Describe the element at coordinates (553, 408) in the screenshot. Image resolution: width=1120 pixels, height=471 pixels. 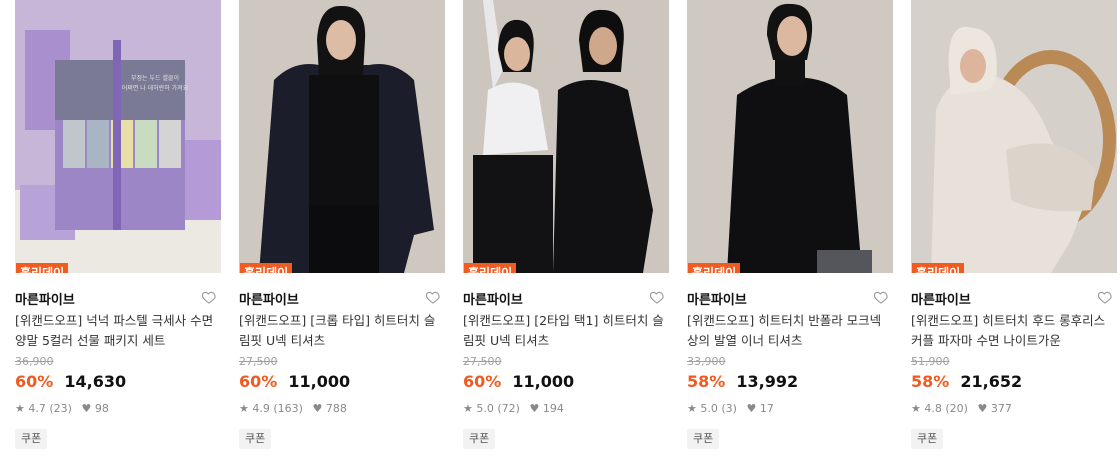
I see `like-count: 194` at that location.